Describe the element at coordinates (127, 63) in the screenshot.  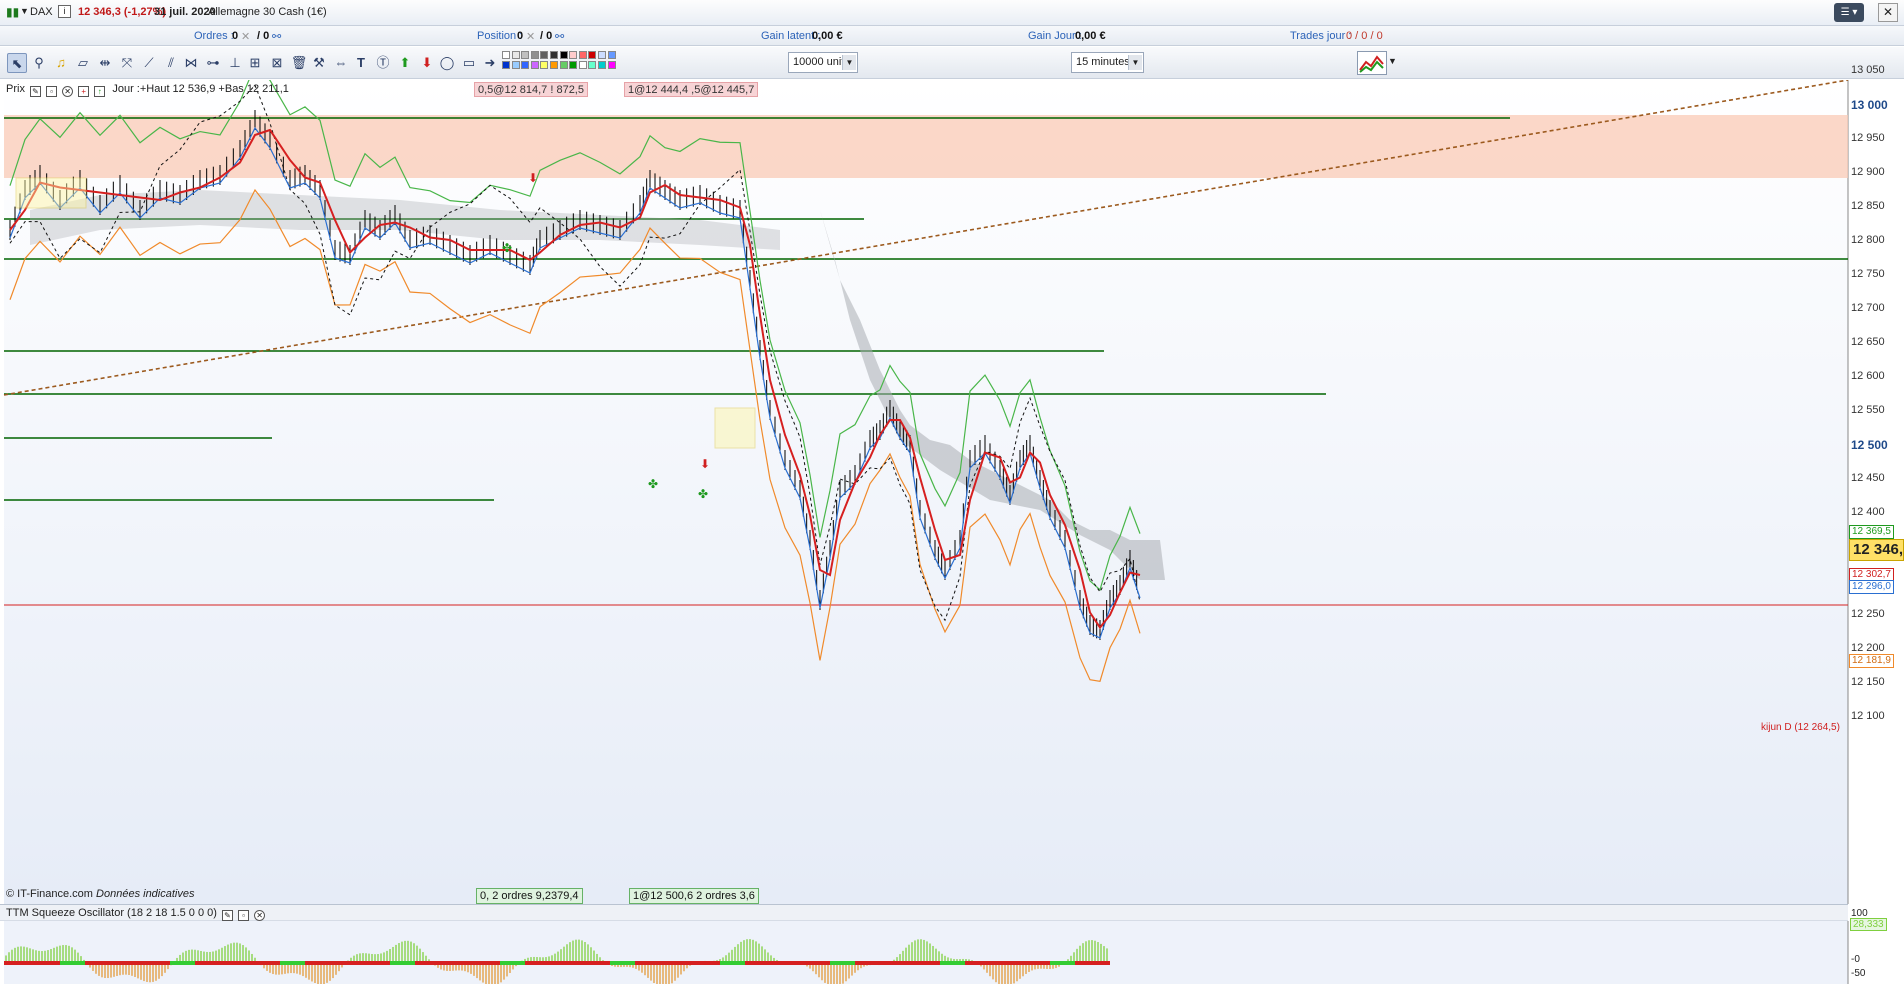
I see `crosshair-icon: ⤧` at that location.